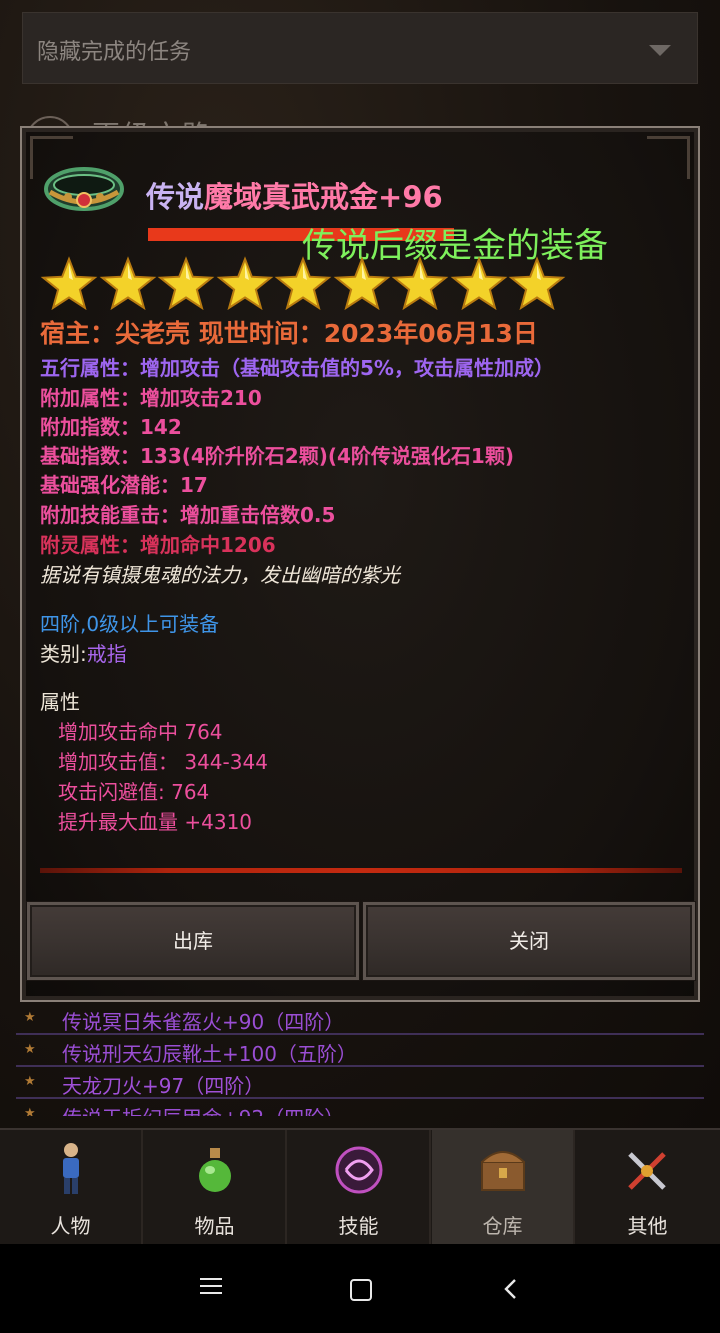 The image size is (720, 1333). What do you see at coordinates (360, 1108) in the screenshot?
I see `list-item: ★ 传说天折幻辰甲金+92（四阶）` at bounding box center [360, 1108].